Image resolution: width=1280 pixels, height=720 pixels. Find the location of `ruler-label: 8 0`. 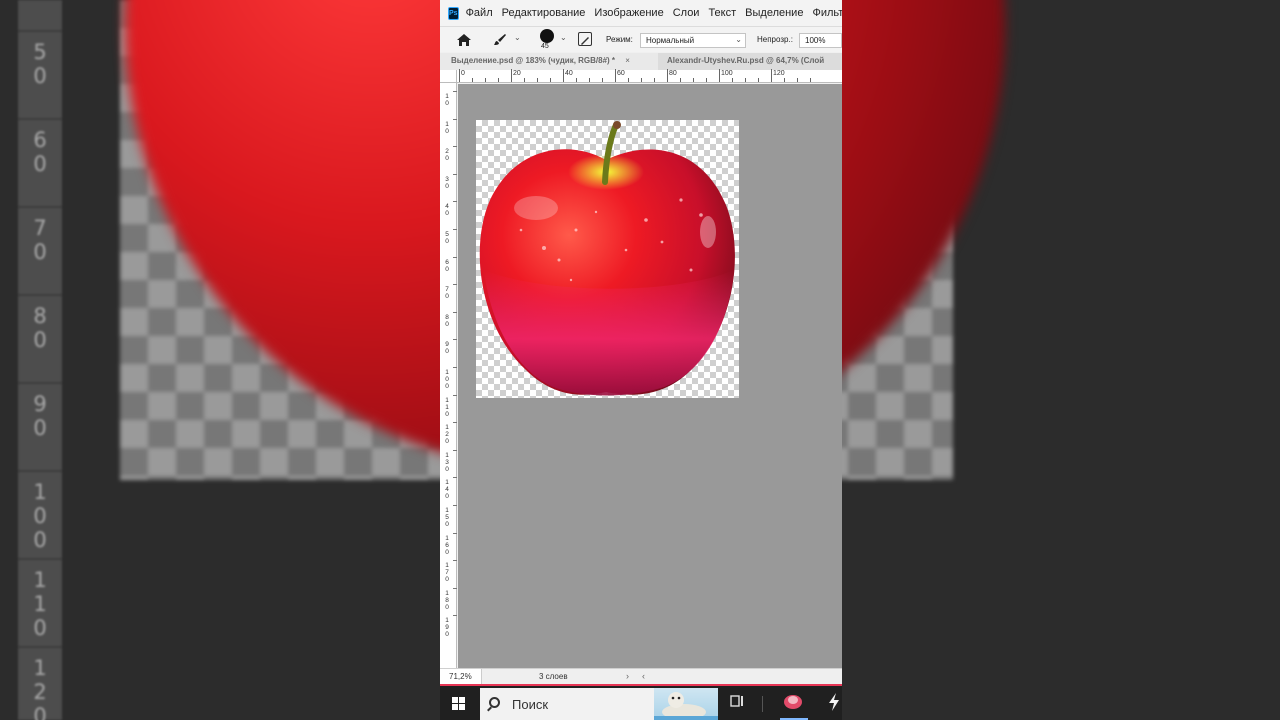

ruler-label: 8 0 is located at coordinates (447, 320).